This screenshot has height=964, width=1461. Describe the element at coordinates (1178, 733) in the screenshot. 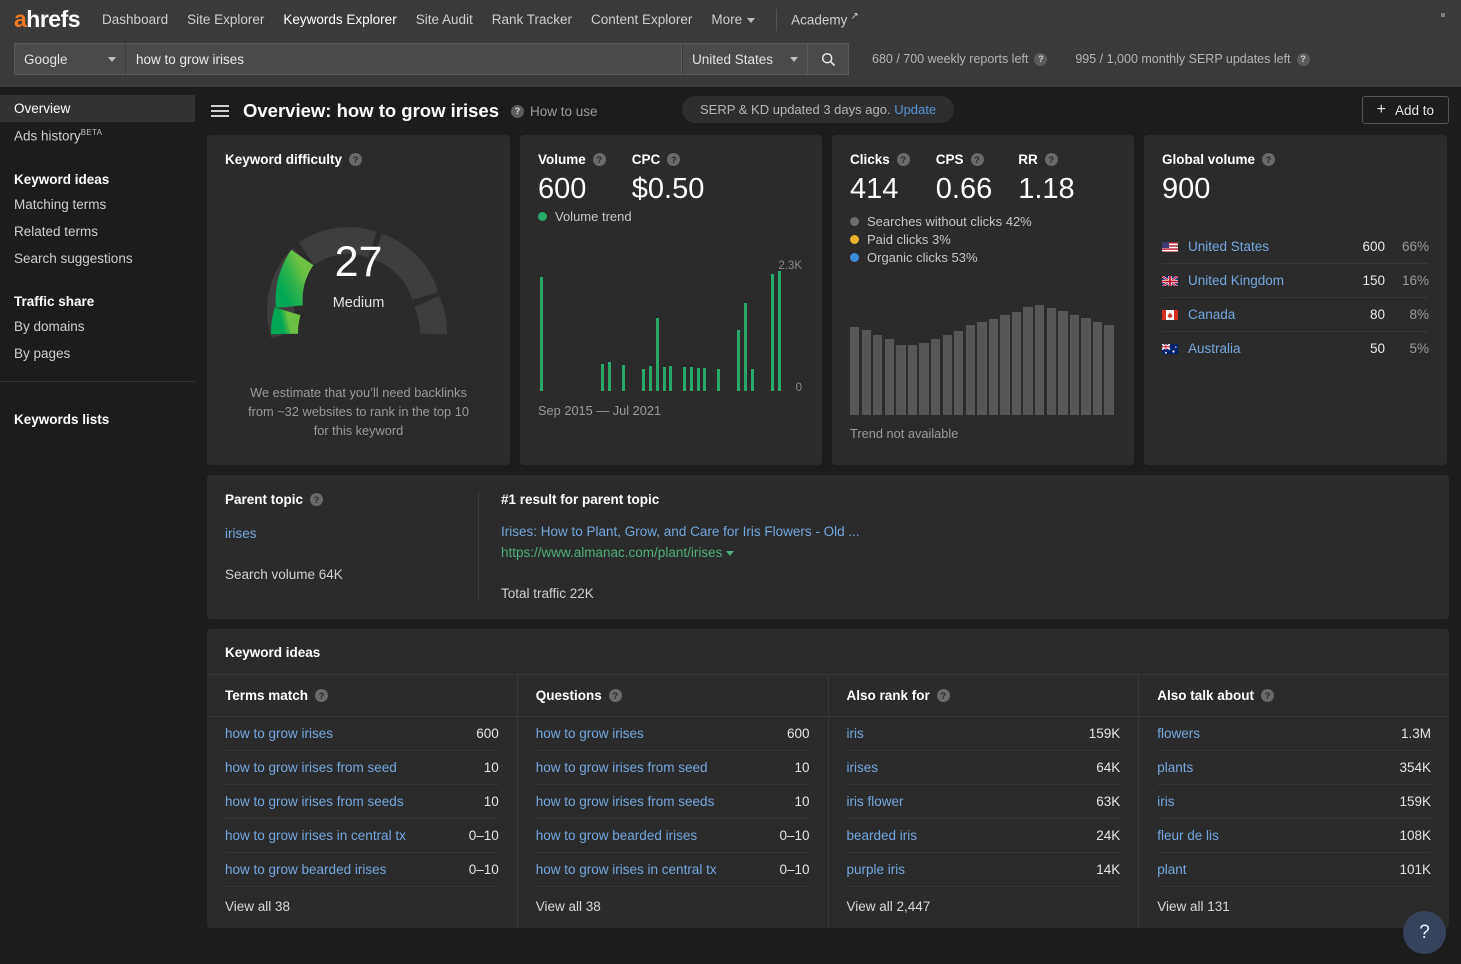

I see `keyword-term: flowers` at that location.